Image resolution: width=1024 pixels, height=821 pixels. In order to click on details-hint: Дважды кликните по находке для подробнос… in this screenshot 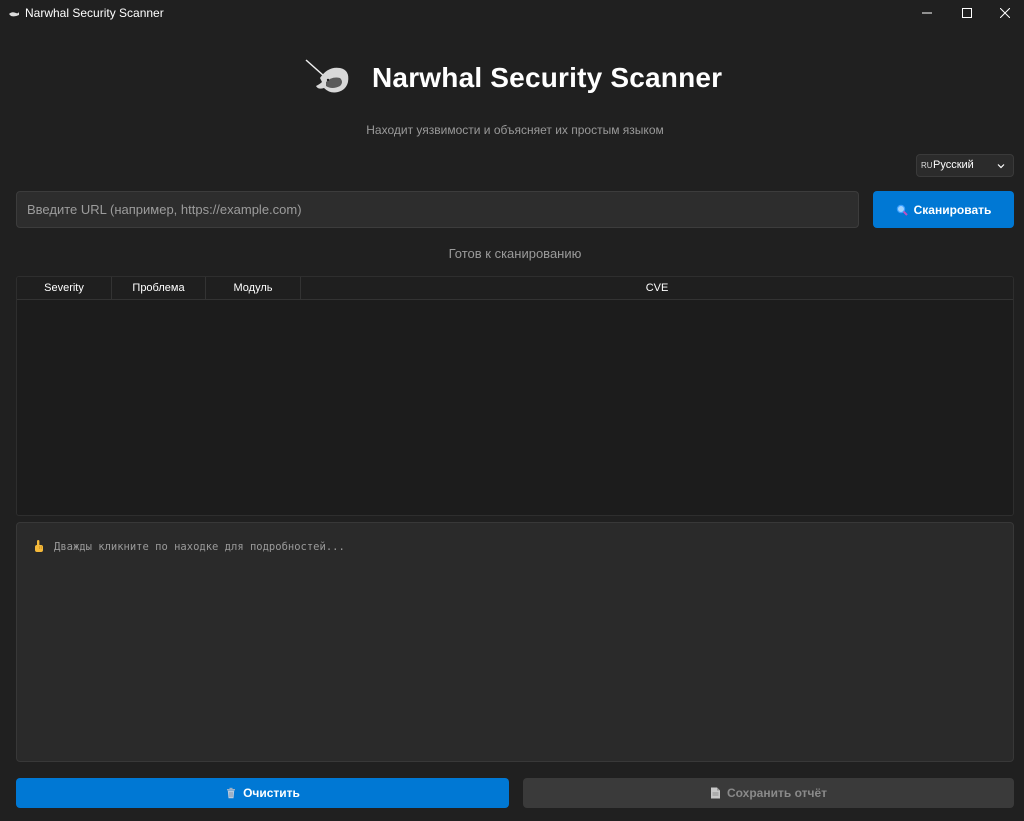, I will do `click(199, 547)`.